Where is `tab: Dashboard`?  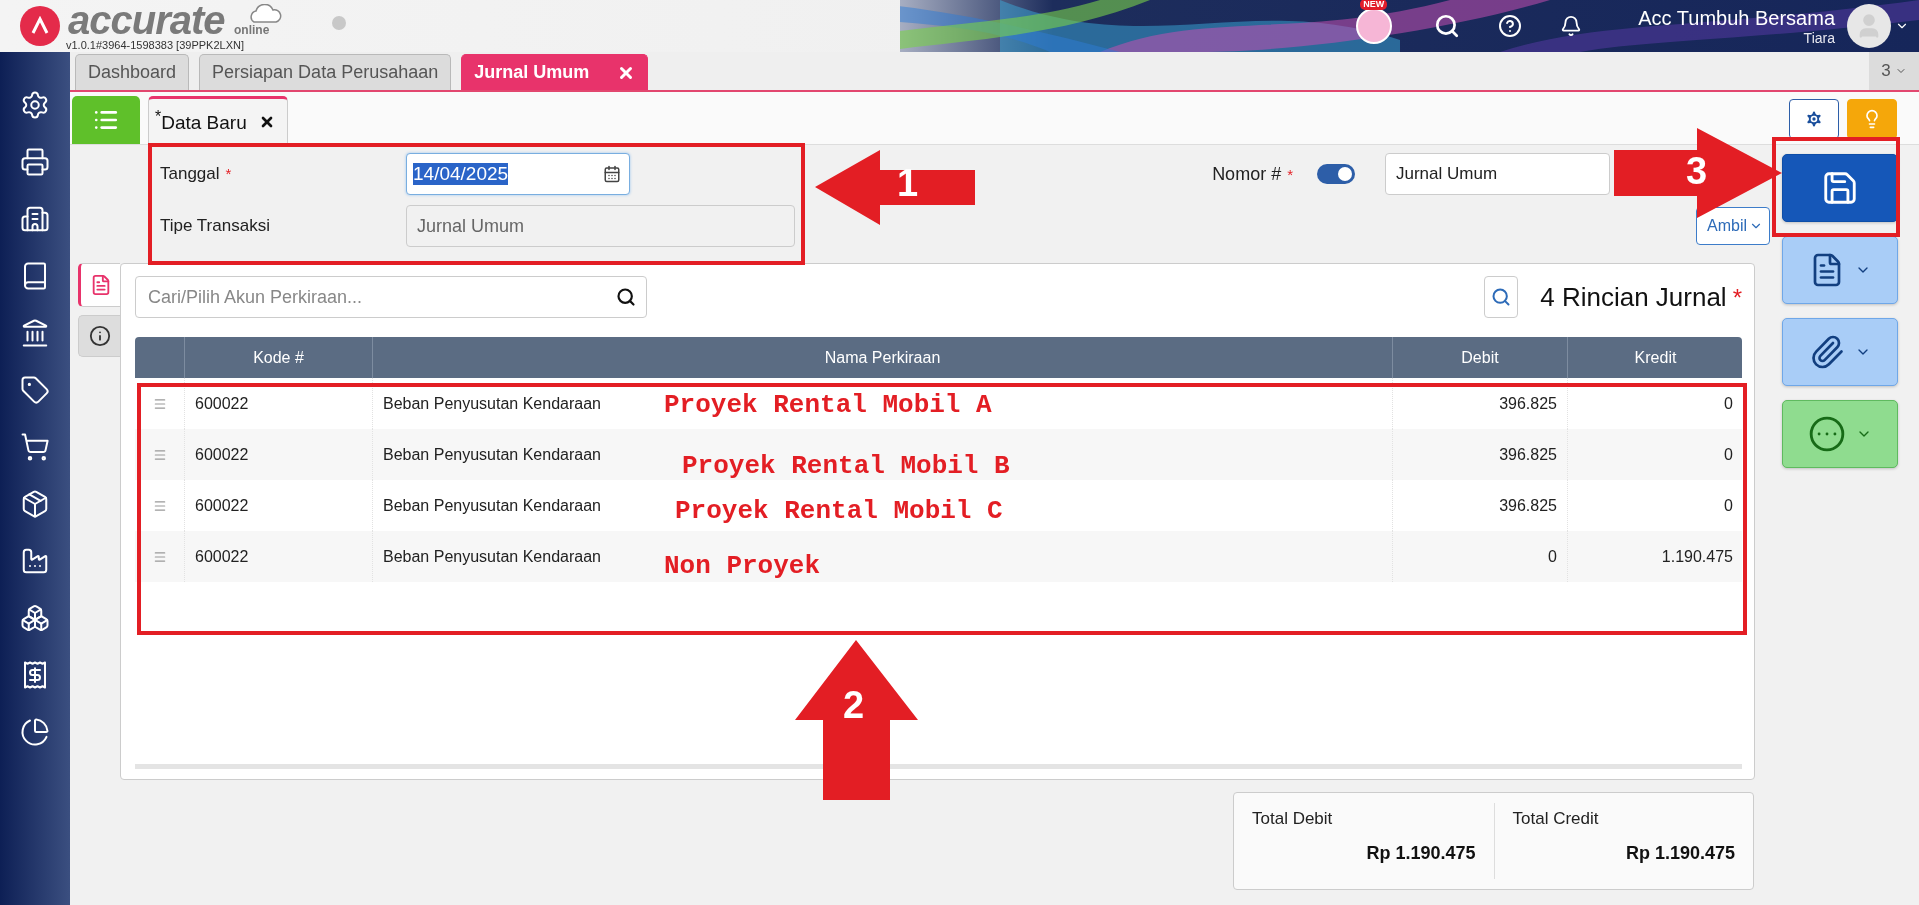
tab: Dashboard is located at coordinates (132, 72).